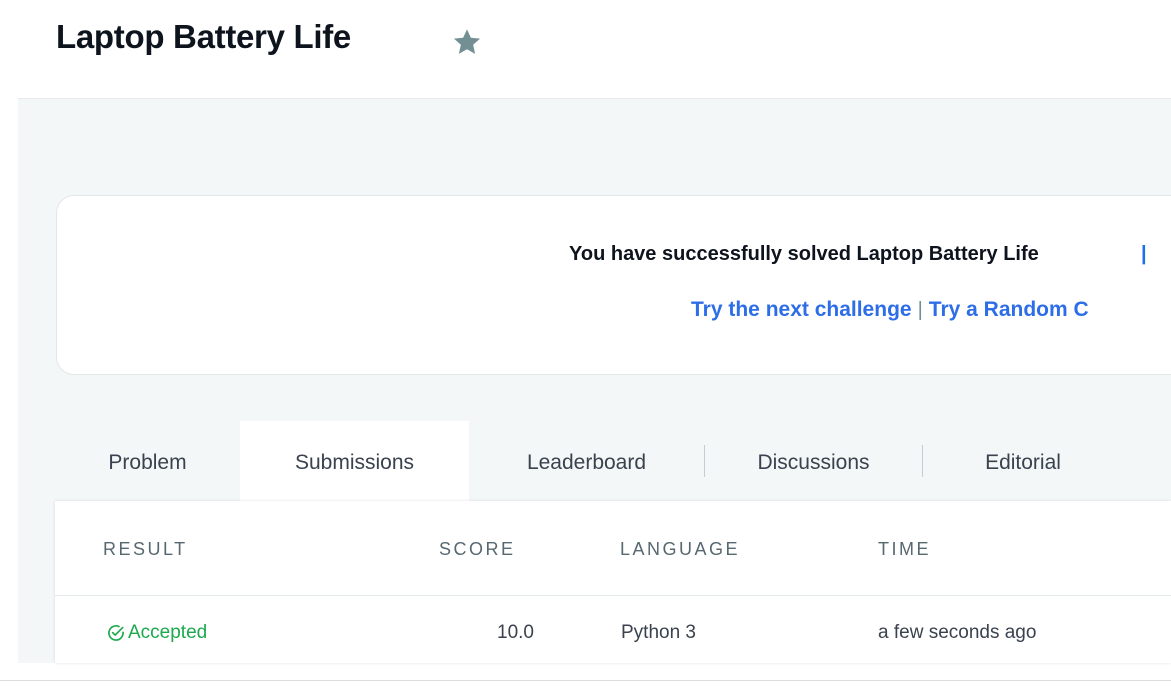  What do you see at coordinates (1023, 461) in the screenshot?
I see `tab-editorial: Editorial` at bounding box center [1023, 461].